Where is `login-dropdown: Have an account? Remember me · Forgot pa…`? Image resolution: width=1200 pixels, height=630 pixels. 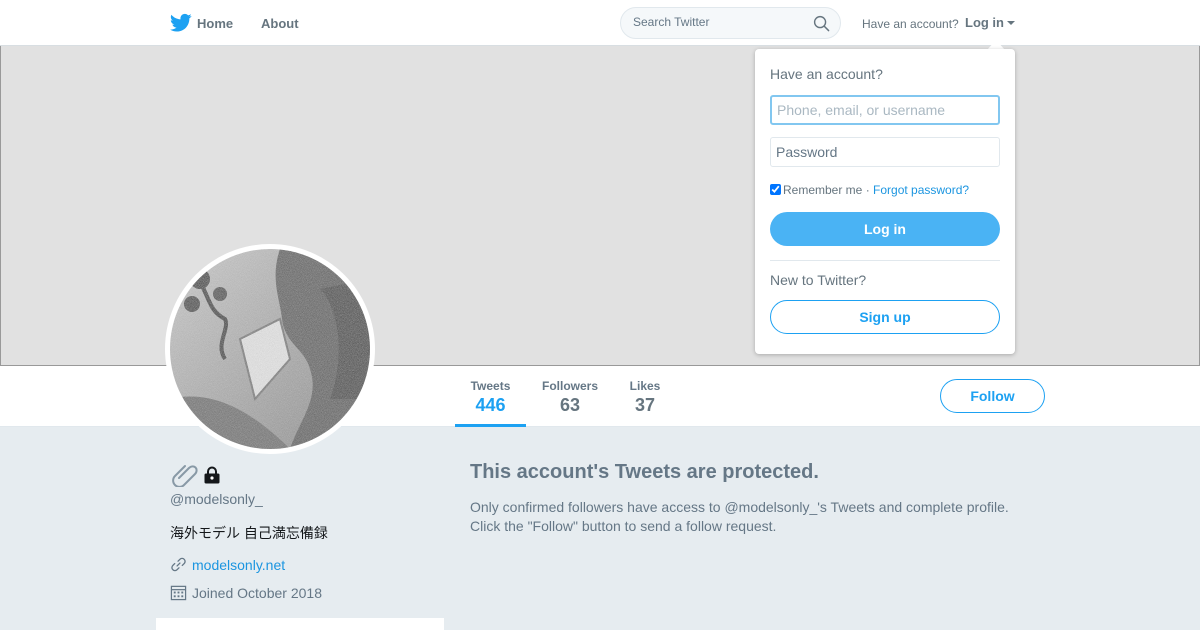 login-dropdown: Have an account? Remember me · Forgot pa… is located at coordinates (885, 201).